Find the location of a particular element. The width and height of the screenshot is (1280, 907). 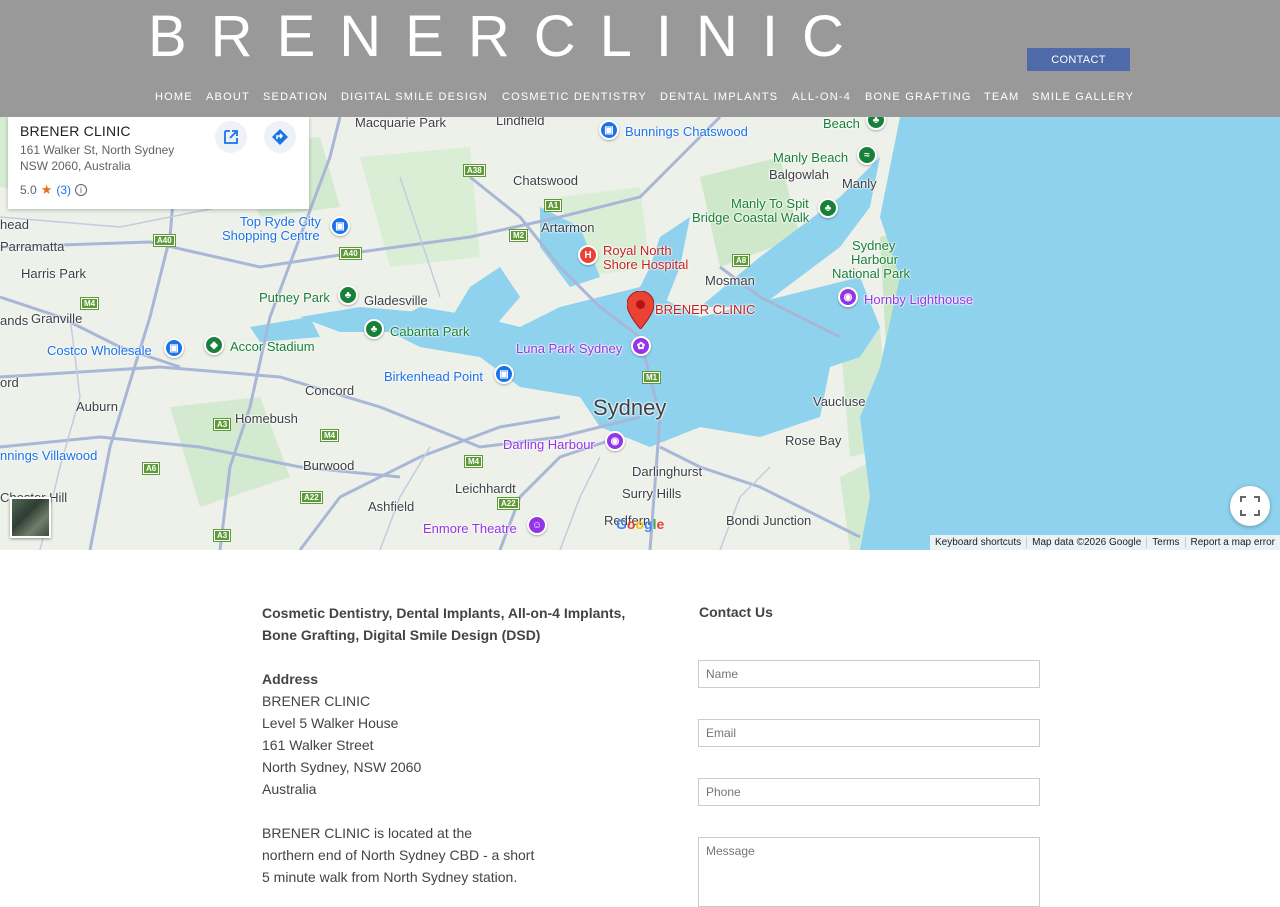

map-label-birkenhead-point: Birkenhead Point is located at coordinates (433, 377).